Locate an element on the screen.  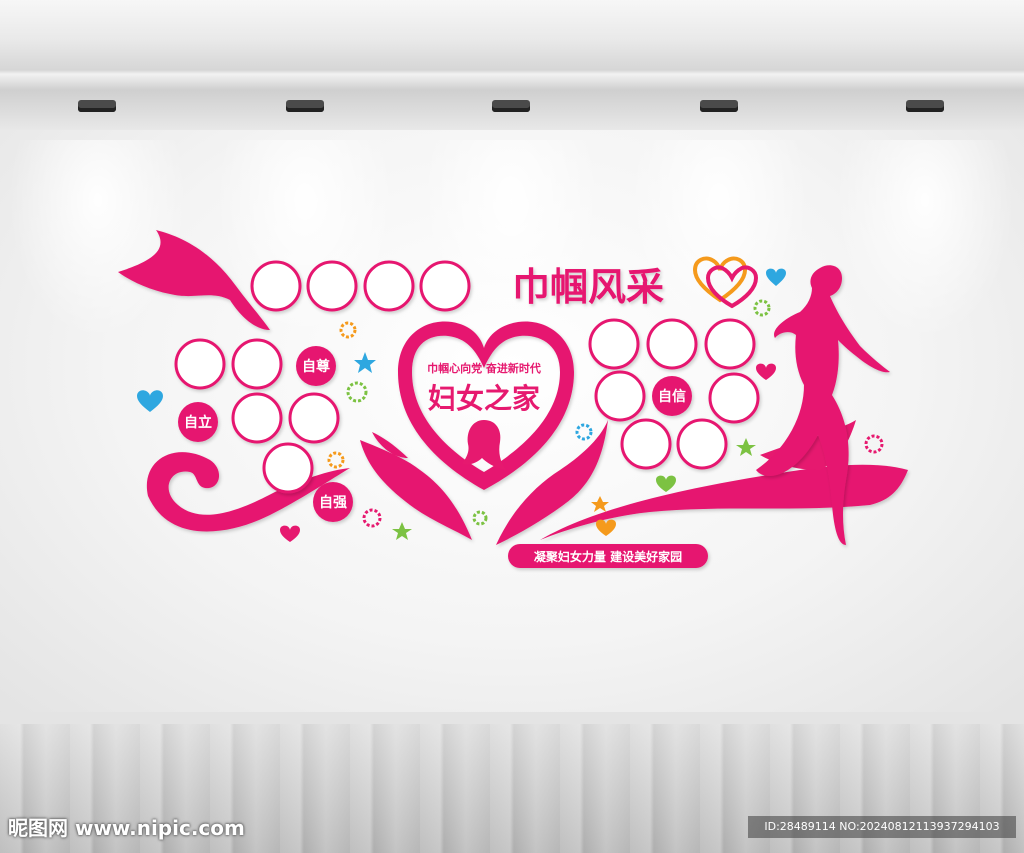
heart-outline-orange is located at coordinates (720, 279).